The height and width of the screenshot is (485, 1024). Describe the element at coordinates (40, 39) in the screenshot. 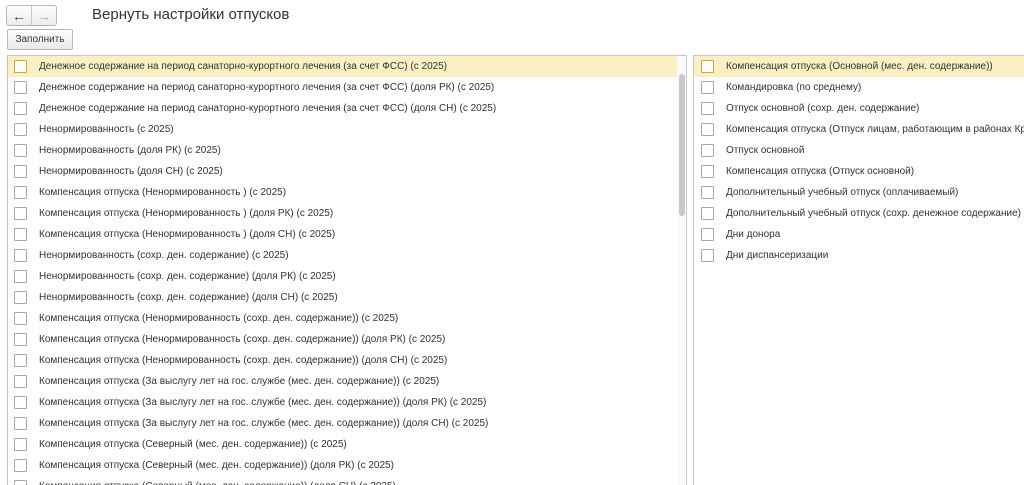

I see `fill-button: Заполнить` at that location.